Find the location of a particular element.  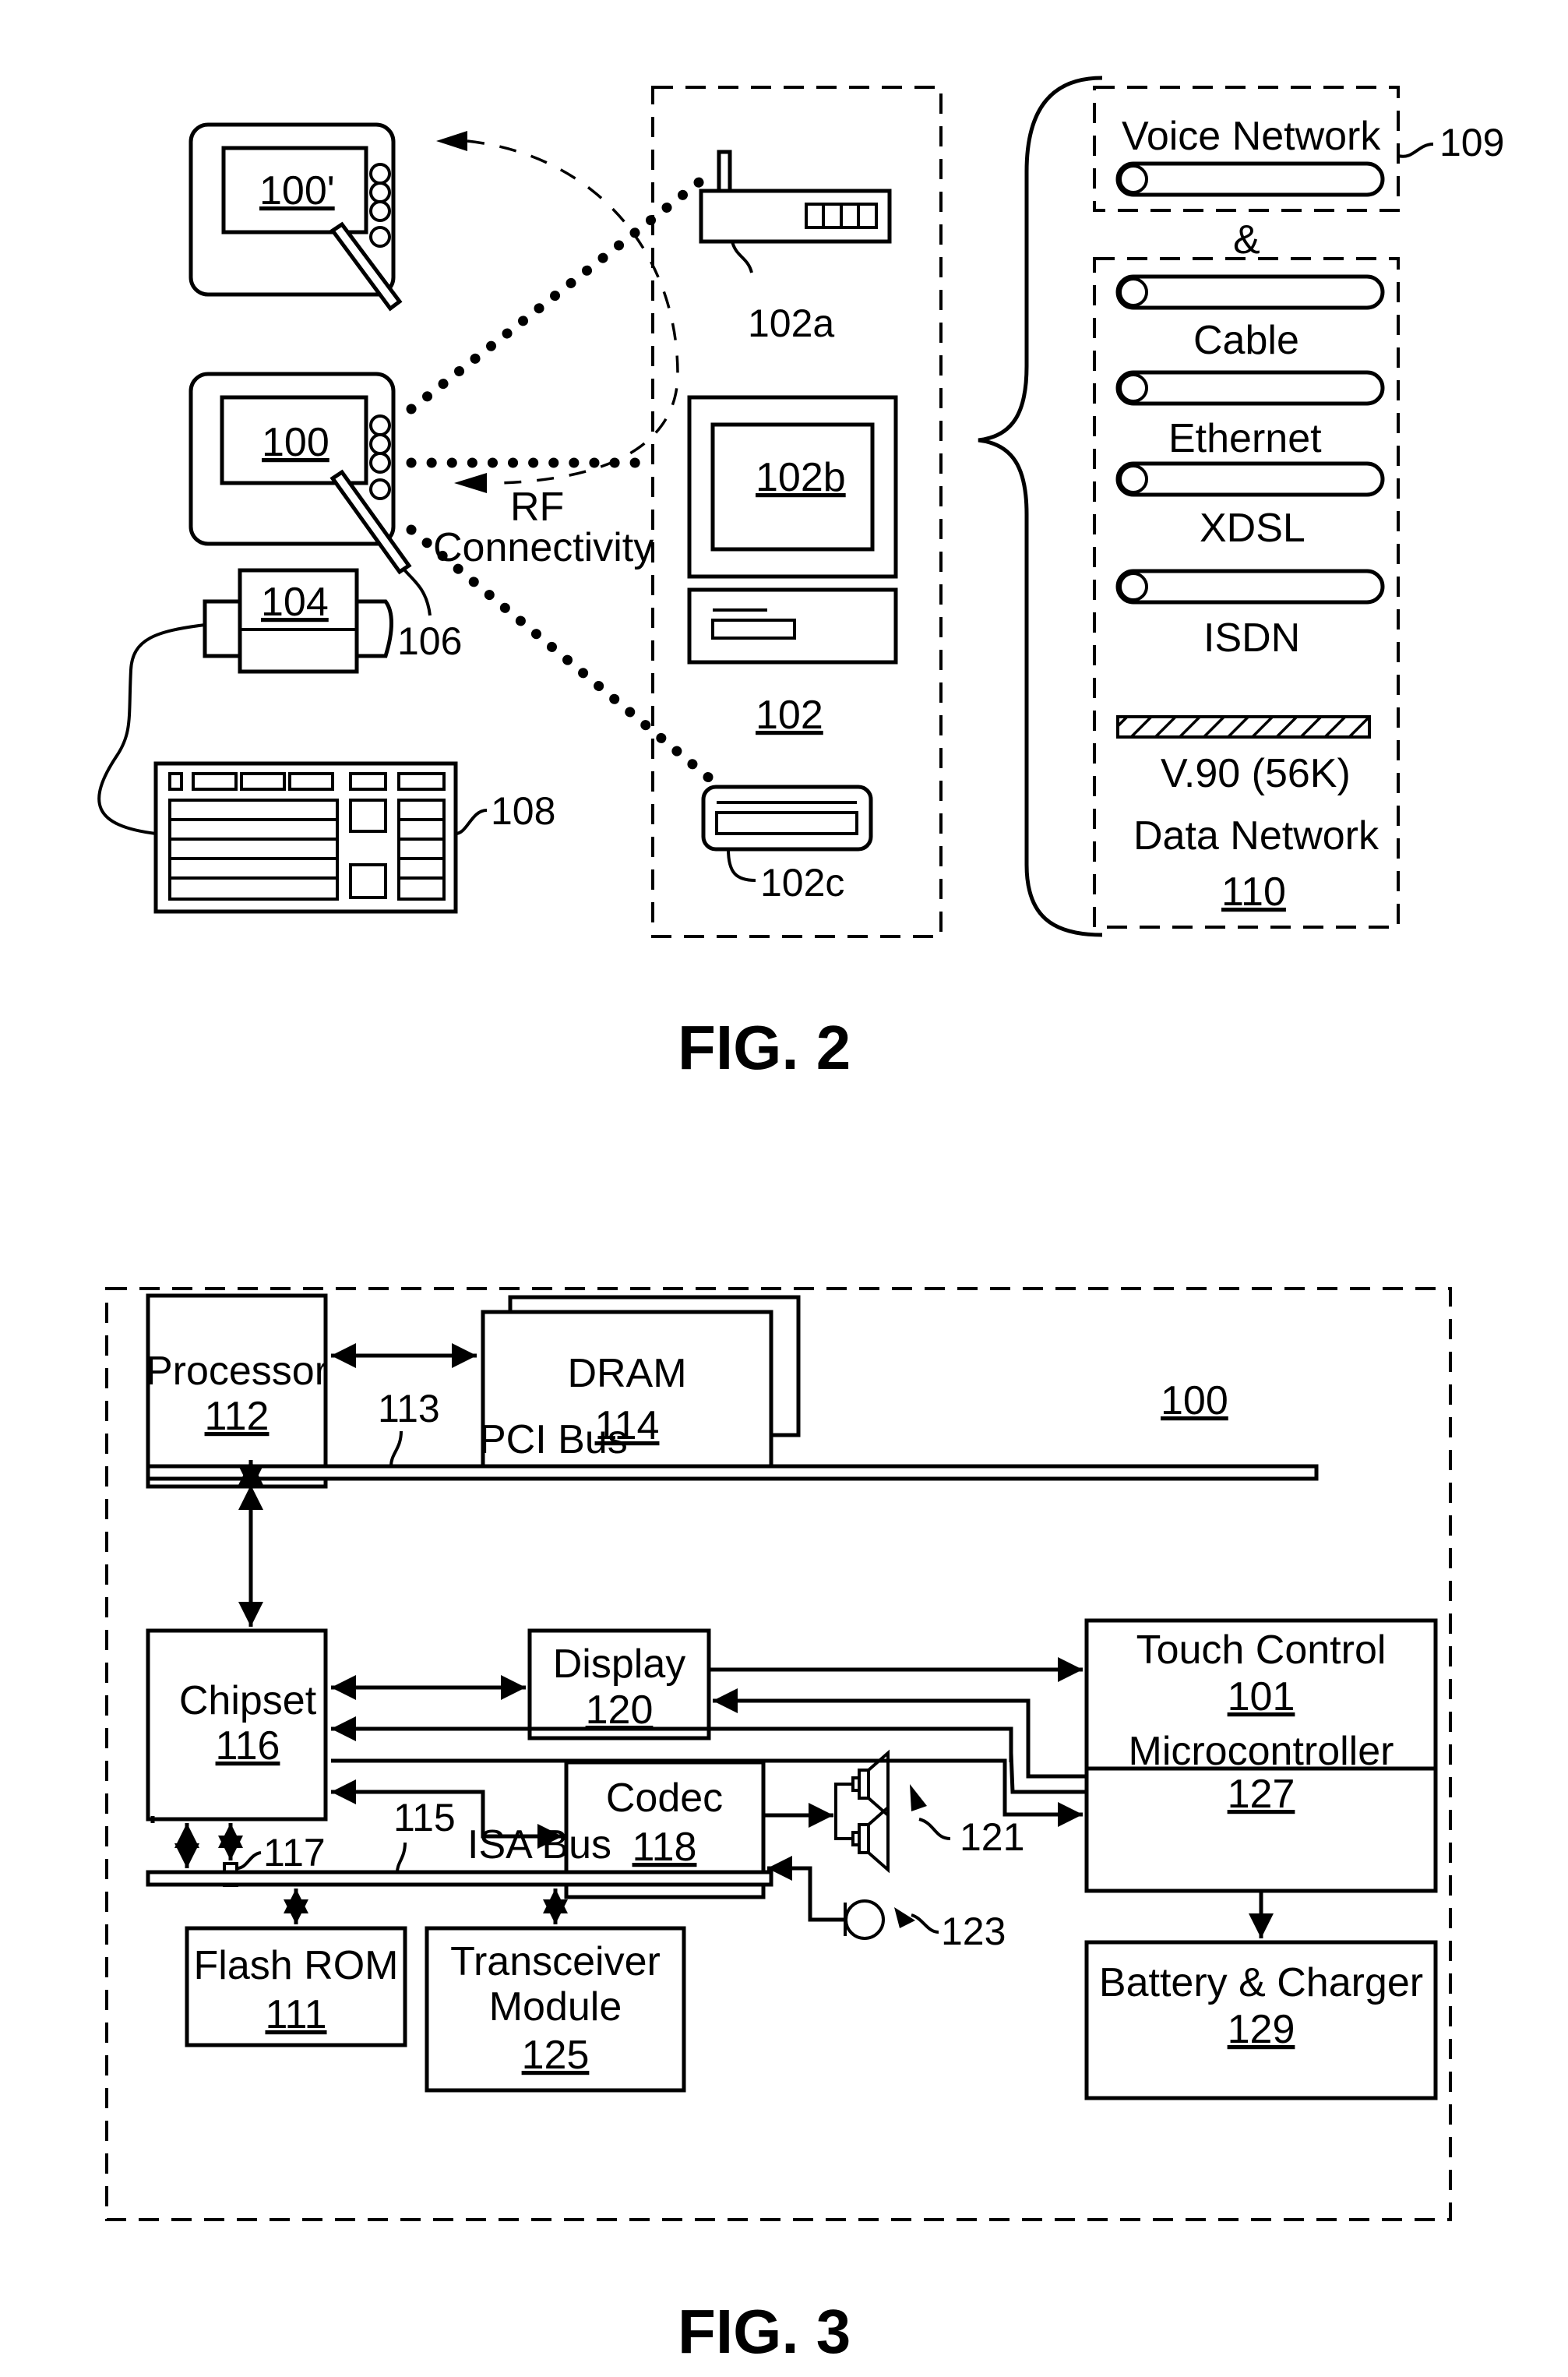

card-label: 102c is located at coordinates (802, 883).